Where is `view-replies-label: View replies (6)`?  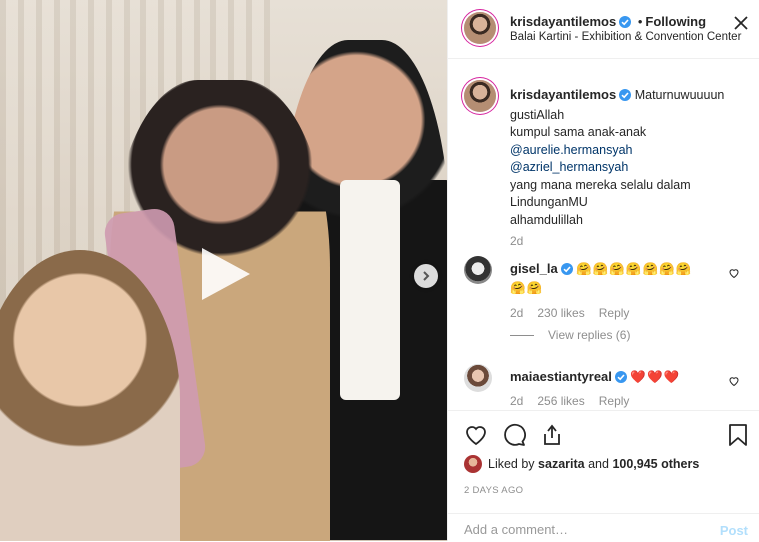 view-replies-label: View replies (6) is located at coordinates (589, 335).